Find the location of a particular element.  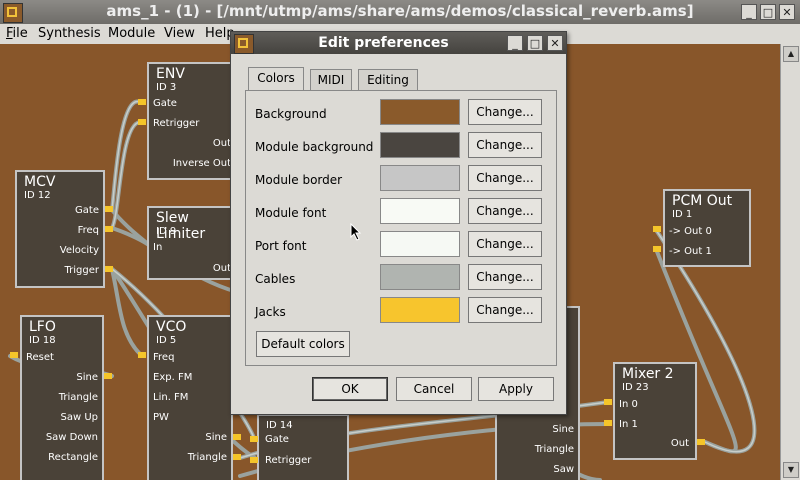

port-reset: Reset is located at coordinates (40, 357).